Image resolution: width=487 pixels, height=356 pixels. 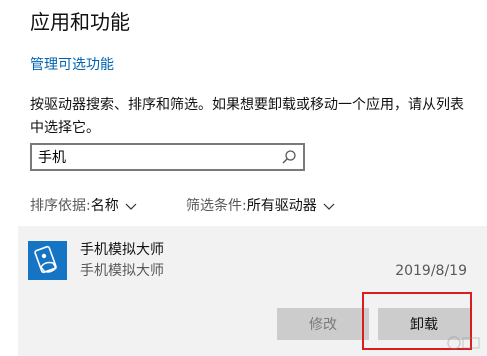 I want to click on sort-by-dropdown: 排序依据: 名称, so click(x=83, y=206).